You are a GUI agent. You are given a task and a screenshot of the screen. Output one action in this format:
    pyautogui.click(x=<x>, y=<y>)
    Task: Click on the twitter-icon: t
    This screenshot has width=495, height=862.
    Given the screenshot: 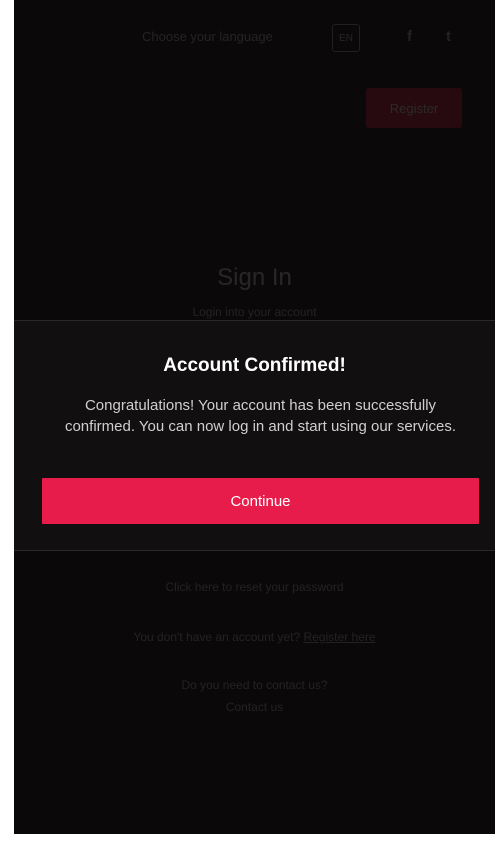 What is the action you would take?
    pyautogui.click(x=448, y=36)
    